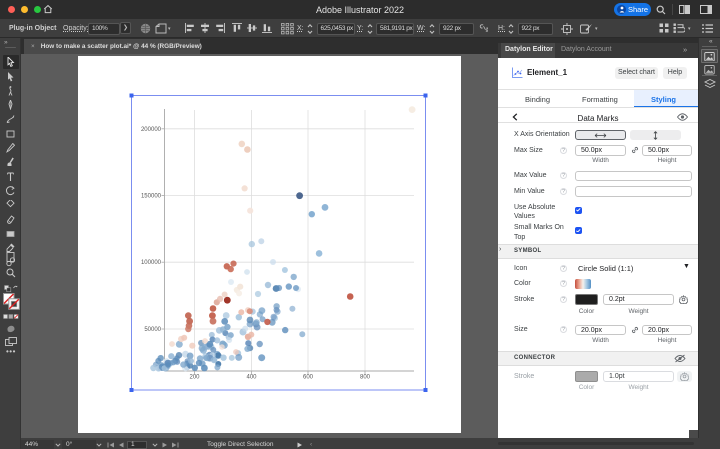 This screenshot has width=720, height=449. What do you see at coordinates (152, 330) in the screenshot?
I see `svg-text: 50000` at bounding box center [152, 330].